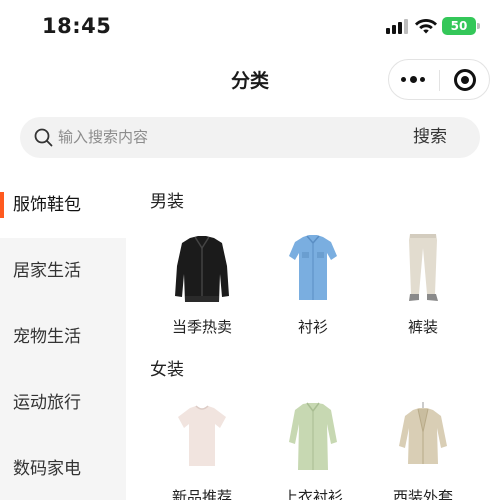  Describe the element at coordinates (430, 137) in the screenshot. I see `search-button: 搜索` at that location.